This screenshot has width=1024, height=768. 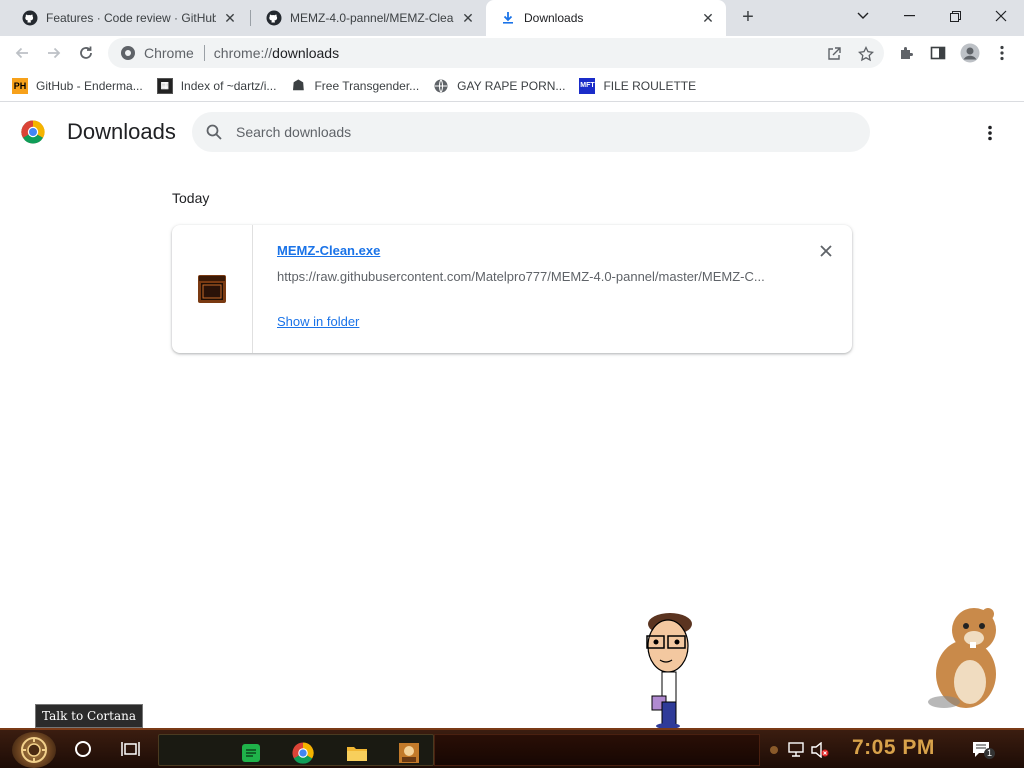 I want to click on task-view-icon, so click(x=130, y=749).